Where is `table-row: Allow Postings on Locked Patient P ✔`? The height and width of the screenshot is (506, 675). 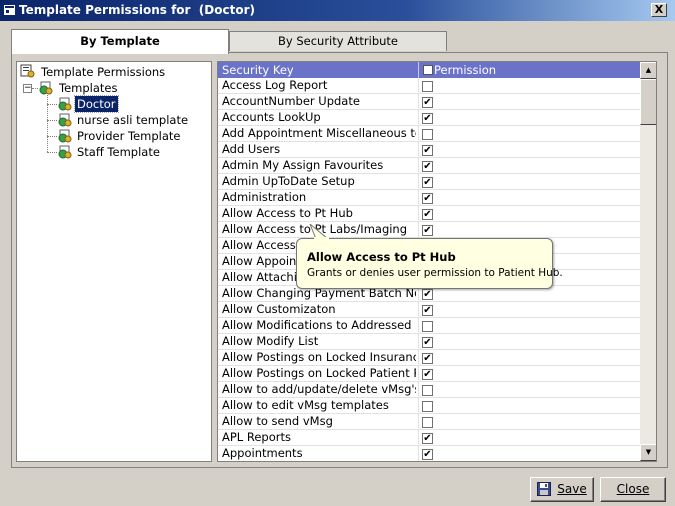
table-row: Allow Postings on Locked Patient P ✔ is located at coordinates (429, 374).